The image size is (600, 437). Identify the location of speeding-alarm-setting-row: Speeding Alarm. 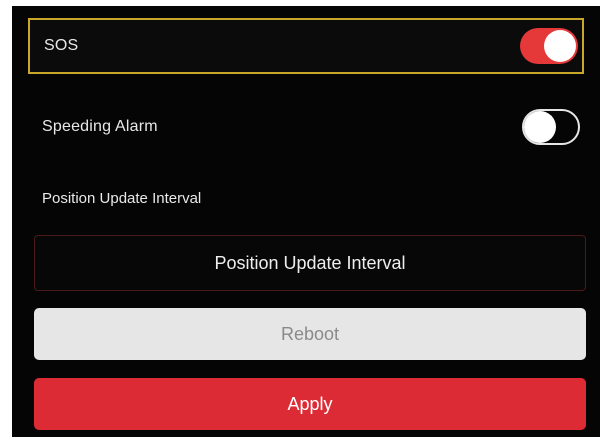
(306, 127).